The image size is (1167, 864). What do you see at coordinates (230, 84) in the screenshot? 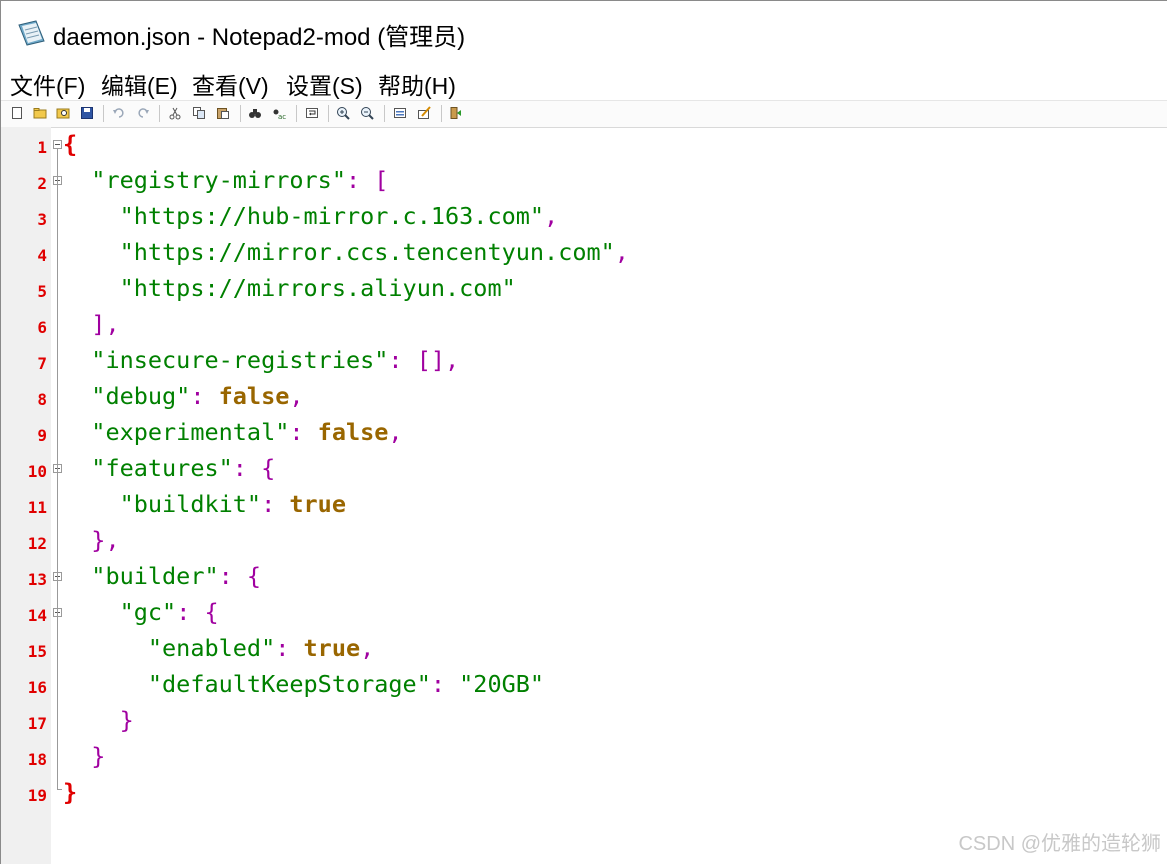
I see `menu-view: 查看(V)` at bounding box center [230, 84].